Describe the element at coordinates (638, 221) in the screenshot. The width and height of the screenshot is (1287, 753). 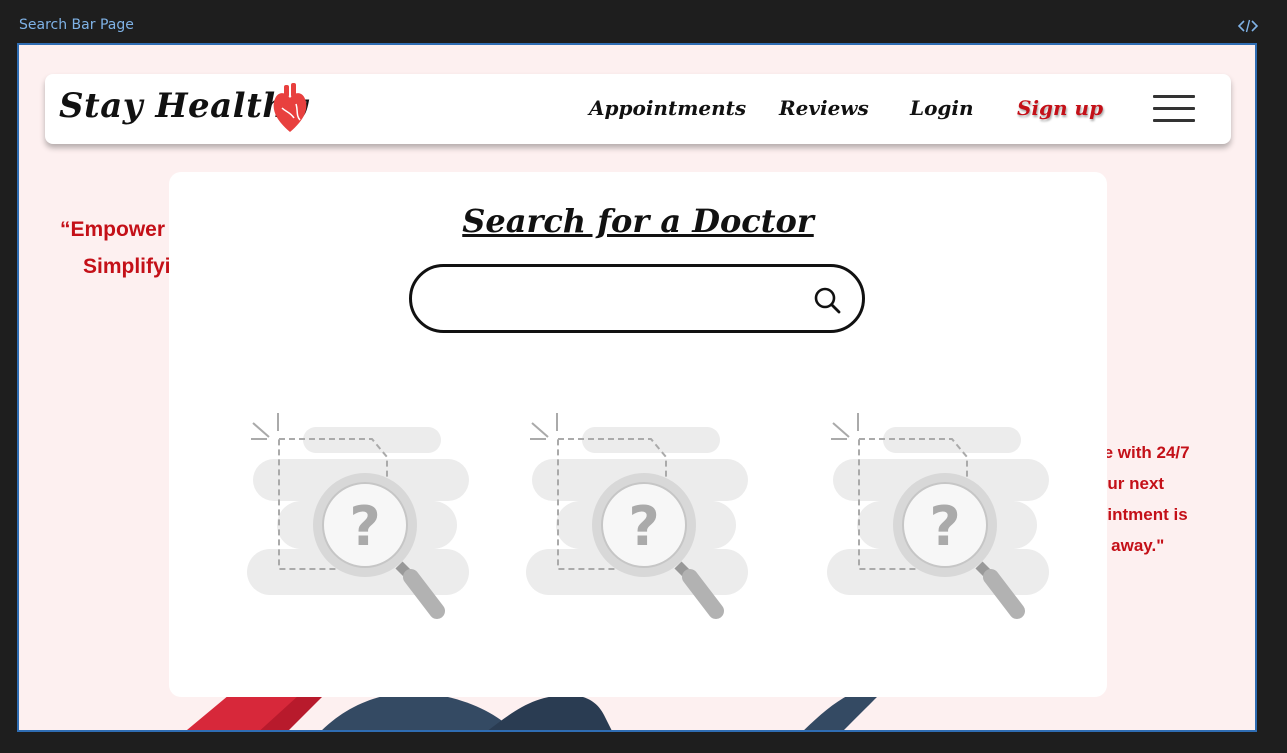
I see `modal-title: Search for a Doctor` at that location.